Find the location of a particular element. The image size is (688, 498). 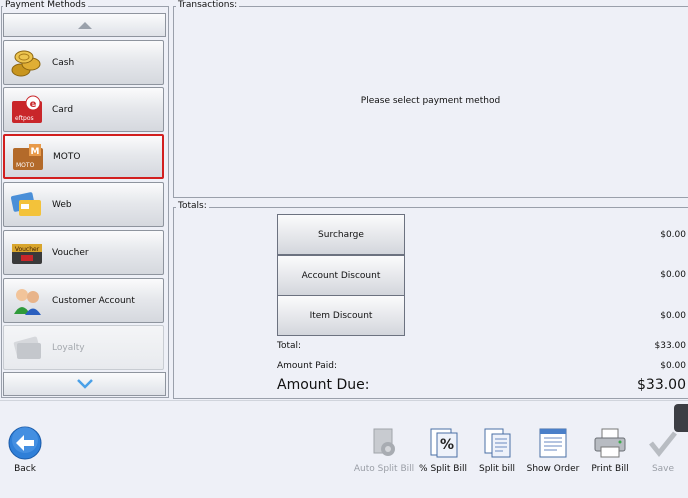

payment-method-web-button: Web is located at coordinates (83, 204).